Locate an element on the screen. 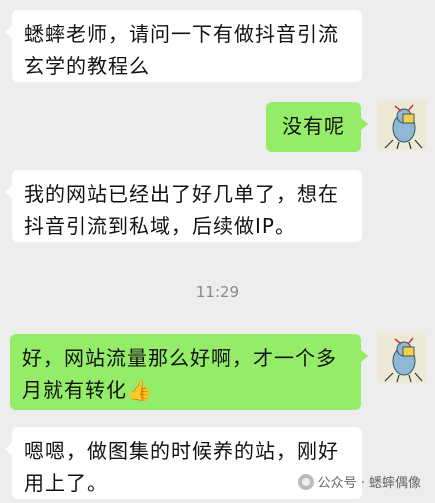  wechat-official-account-icon is located at coordinates (305, 481).